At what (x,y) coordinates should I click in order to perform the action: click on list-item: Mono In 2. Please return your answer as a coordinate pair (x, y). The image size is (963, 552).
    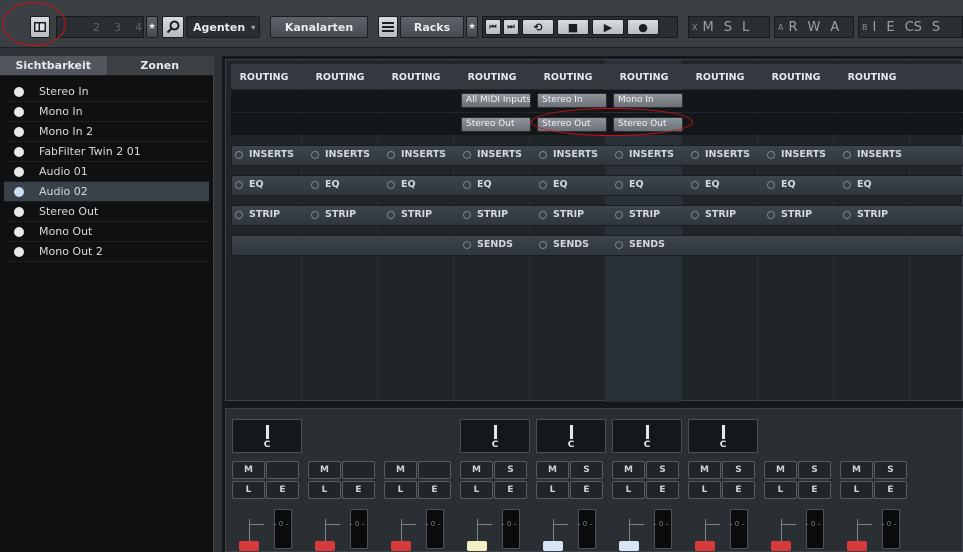
    Looking at the image, I should click on (106, 132).